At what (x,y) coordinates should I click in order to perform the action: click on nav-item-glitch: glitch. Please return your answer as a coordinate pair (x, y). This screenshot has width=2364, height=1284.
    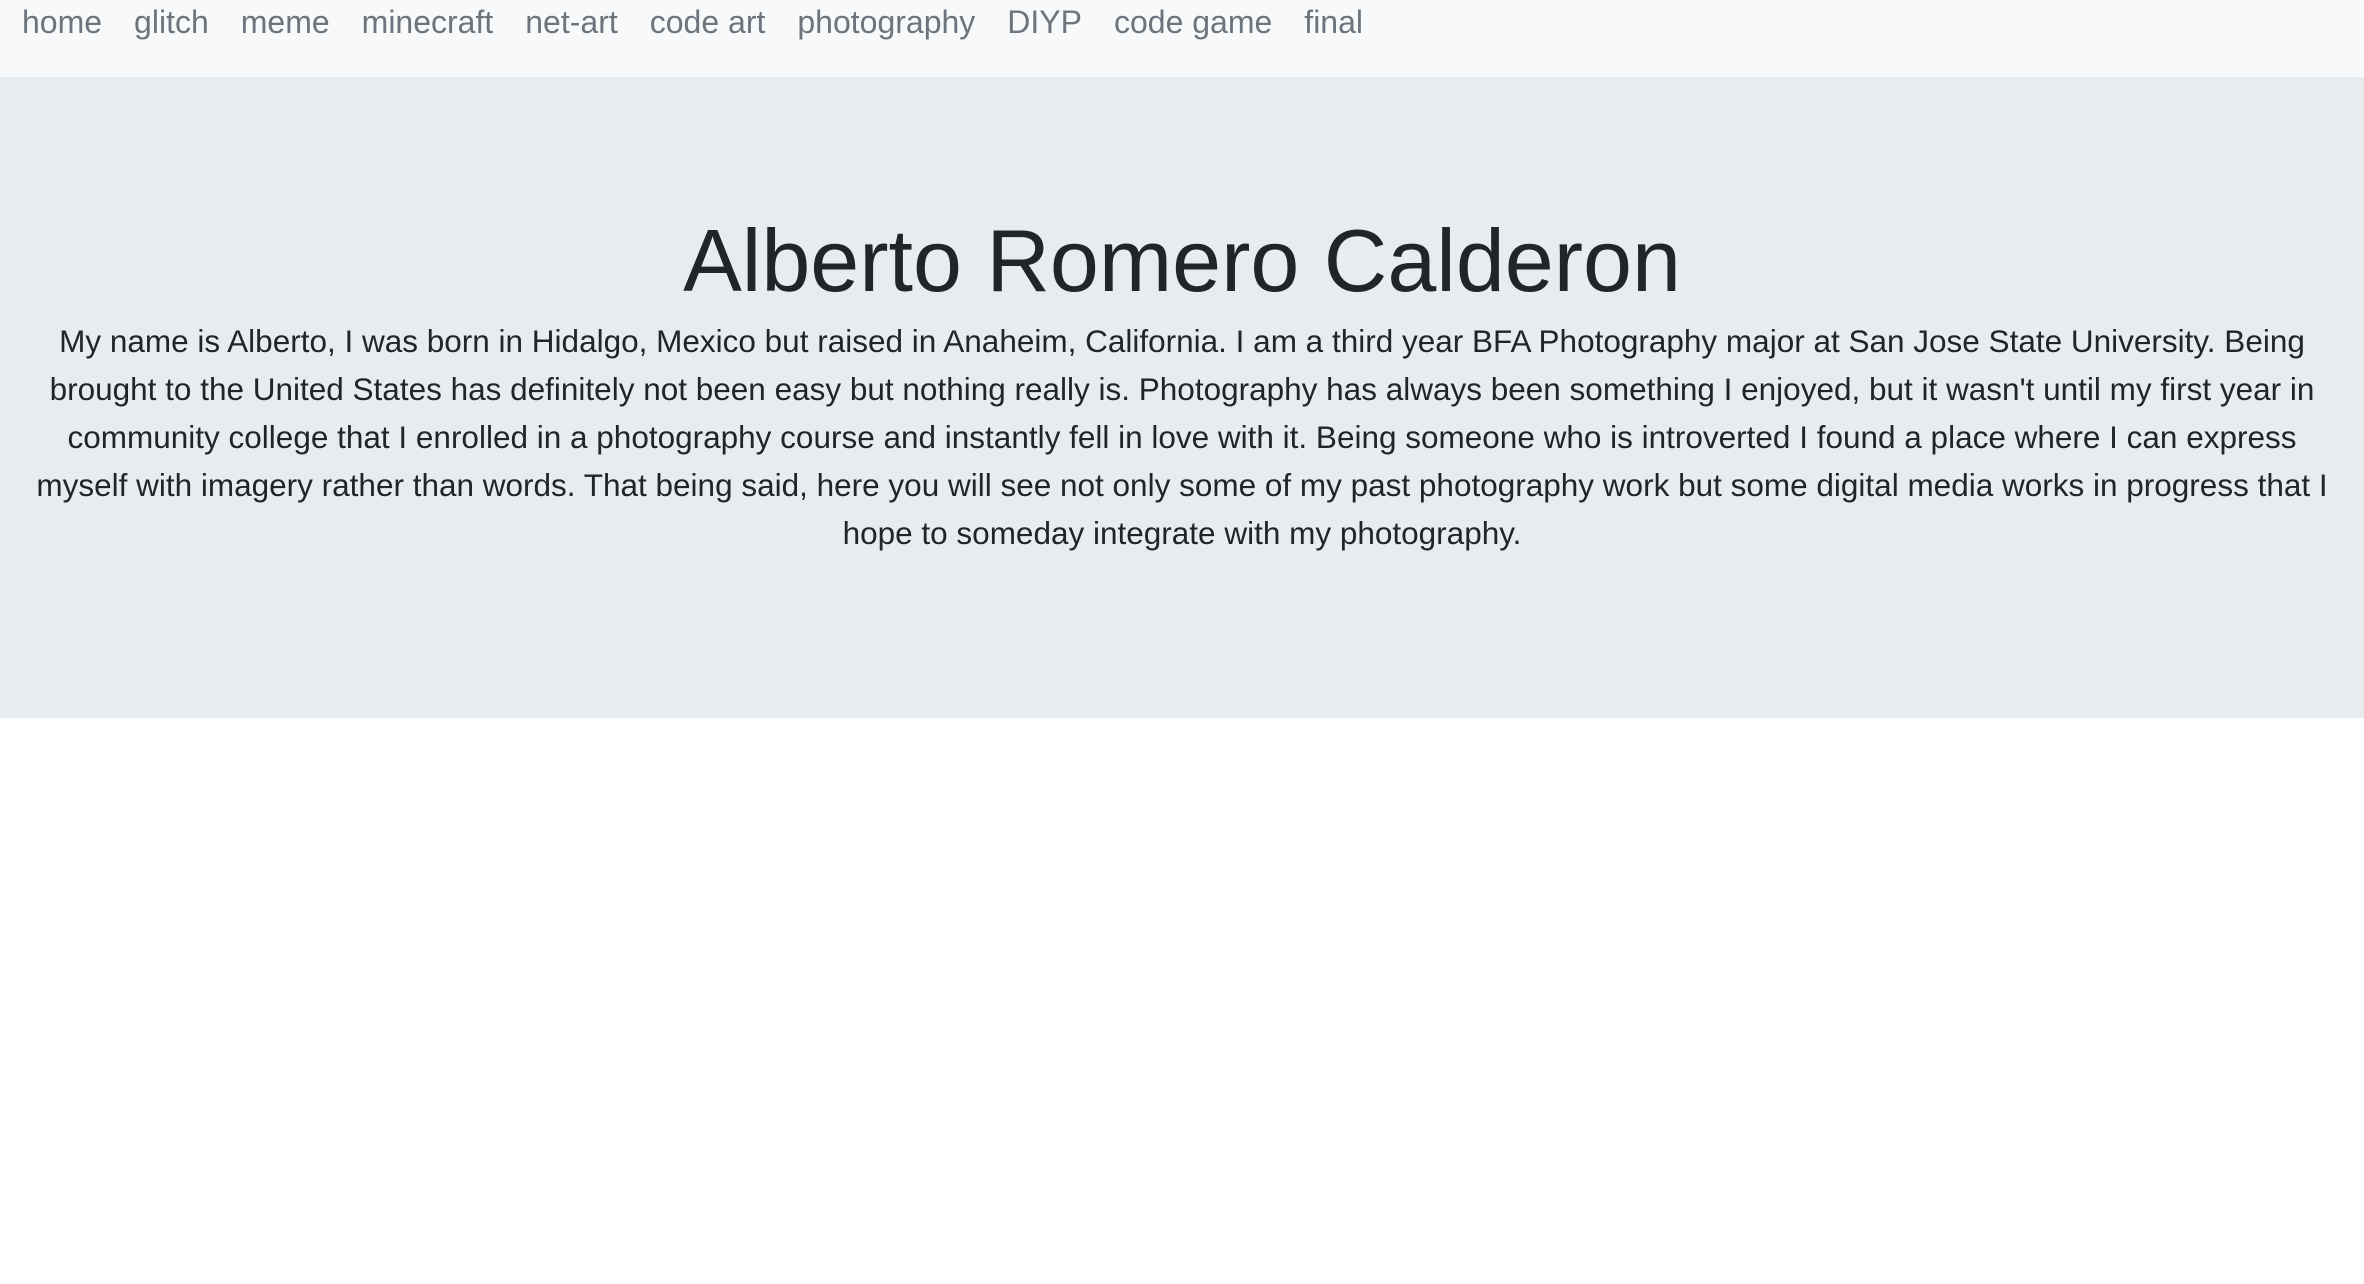
    Looking at the image, I should click on (187, 22).